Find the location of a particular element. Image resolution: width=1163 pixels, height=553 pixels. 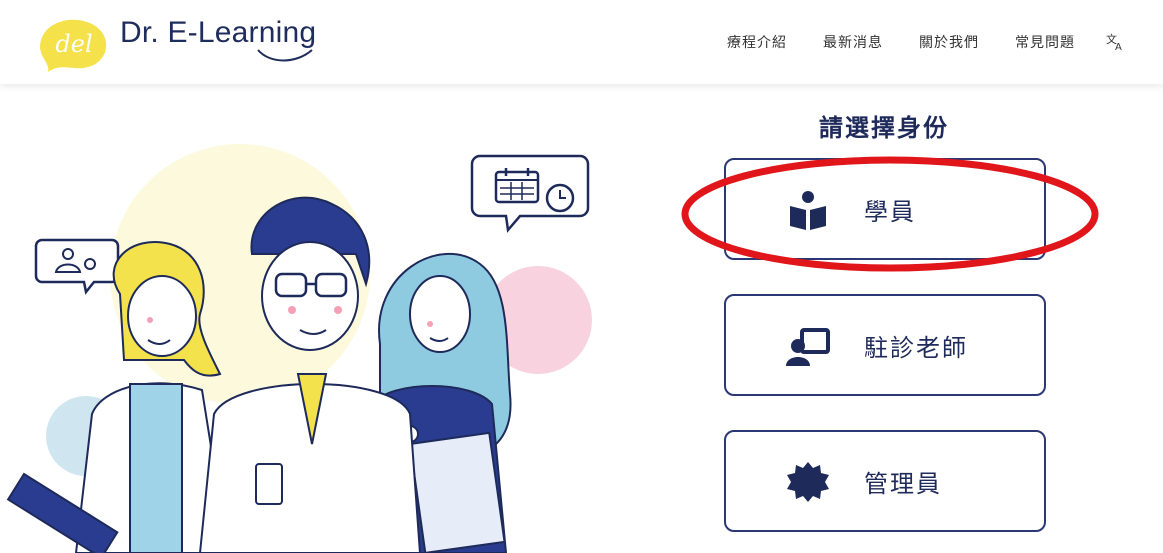

role-admin-label: 管理員 is located at coordinates (903, 484).